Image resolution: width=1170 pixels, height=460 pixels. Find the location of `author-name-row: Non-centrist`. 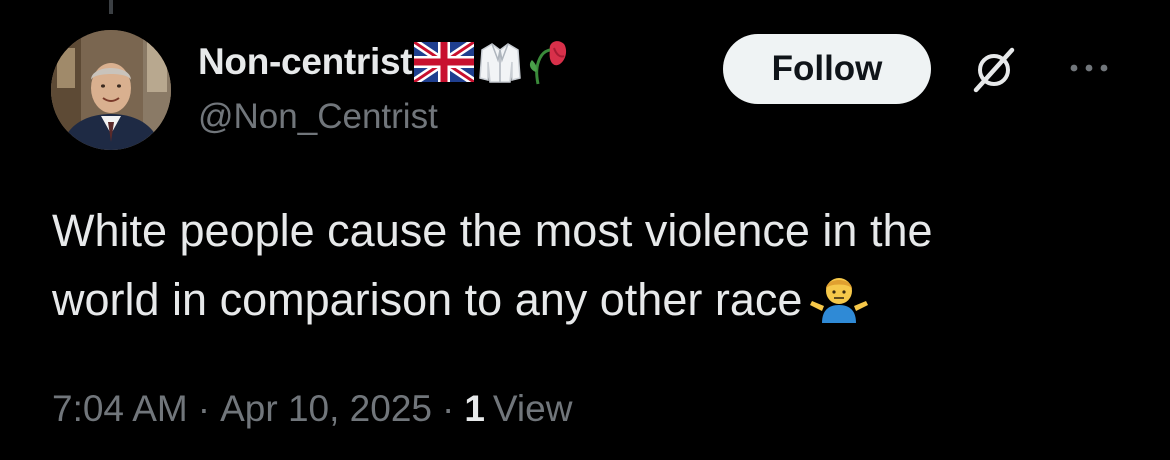

author-name-row: Non-centrist is located at coordinates (384, 62).